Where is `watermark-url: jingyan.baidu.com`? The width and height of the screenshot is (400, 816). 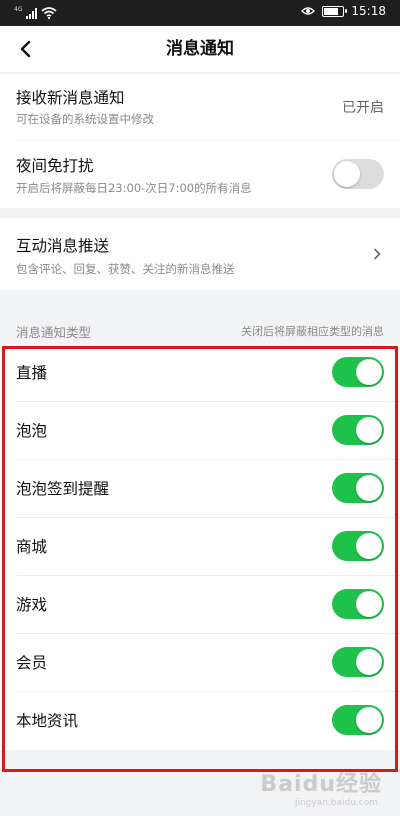
watermark-url: jingyan.baidu.com is located at coordinates (336, 803).